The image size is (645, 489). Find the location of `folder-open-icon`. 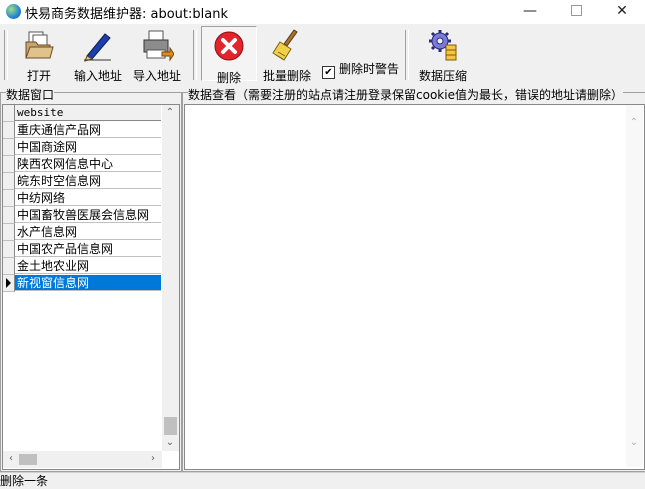

folder-open-icon is located at coordinates (39, 45).